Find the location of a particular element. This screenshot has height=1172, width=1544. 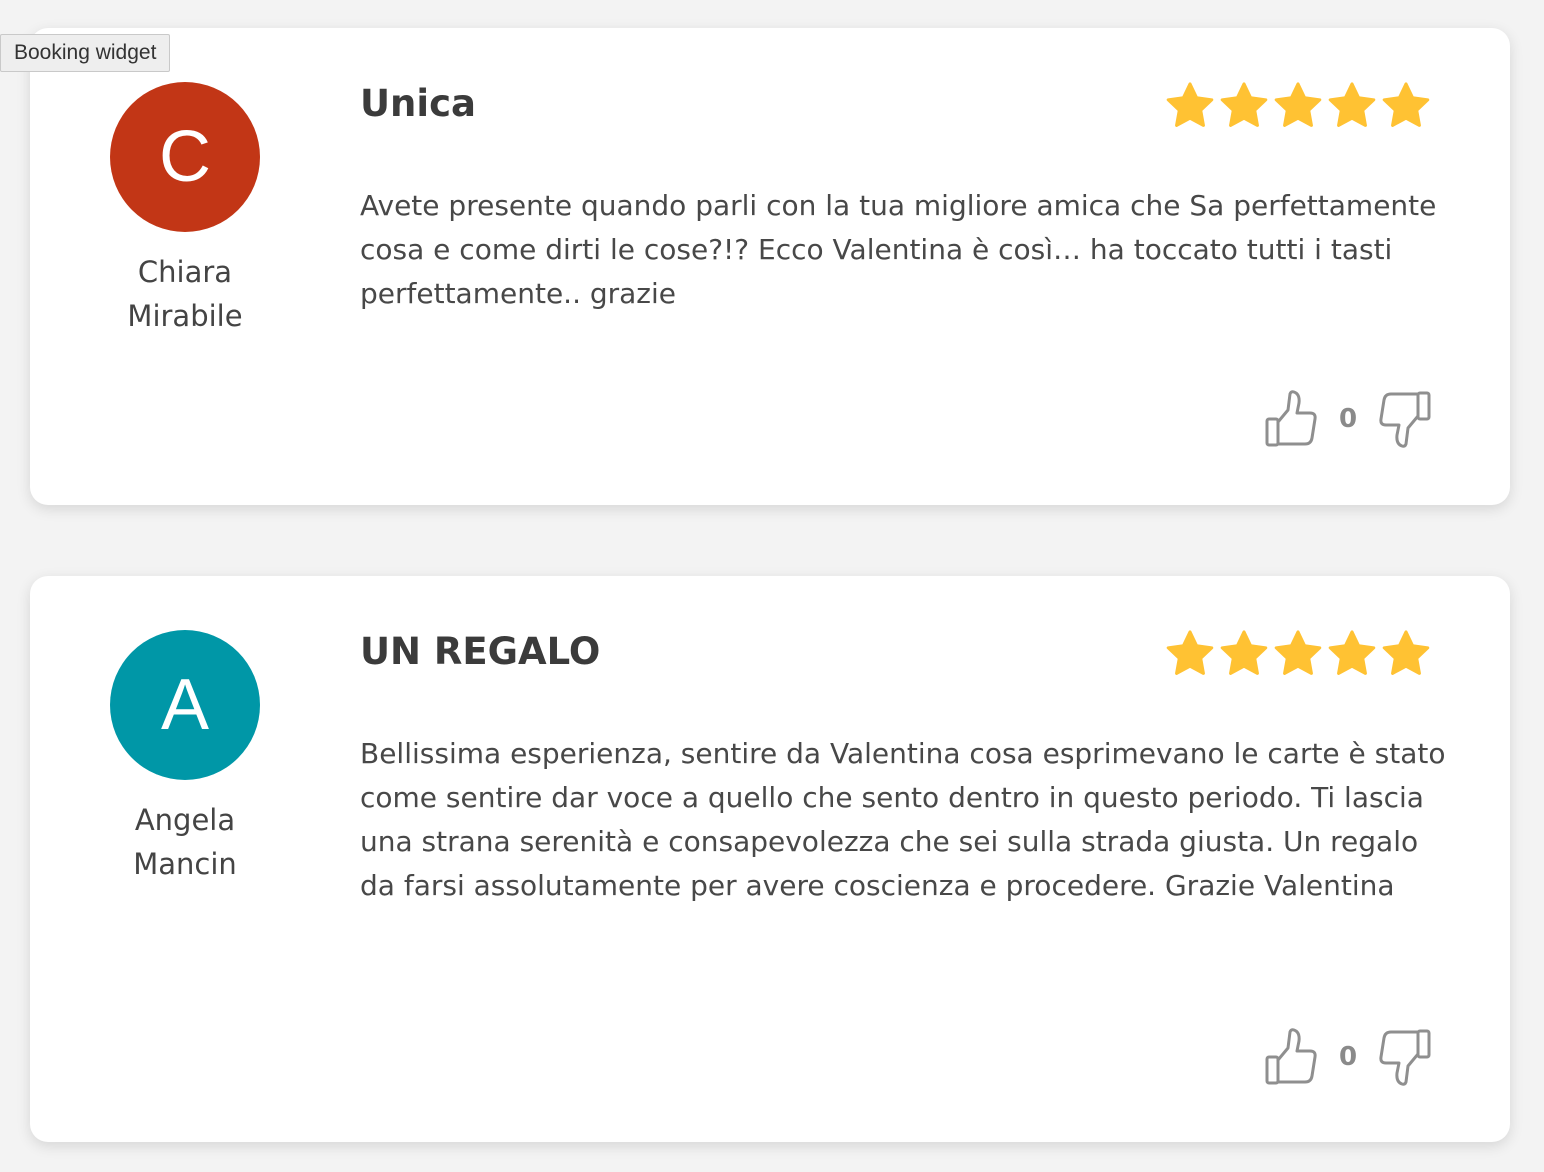

reviewer-last-name: Mirabile is located at coordinates (185, 316).